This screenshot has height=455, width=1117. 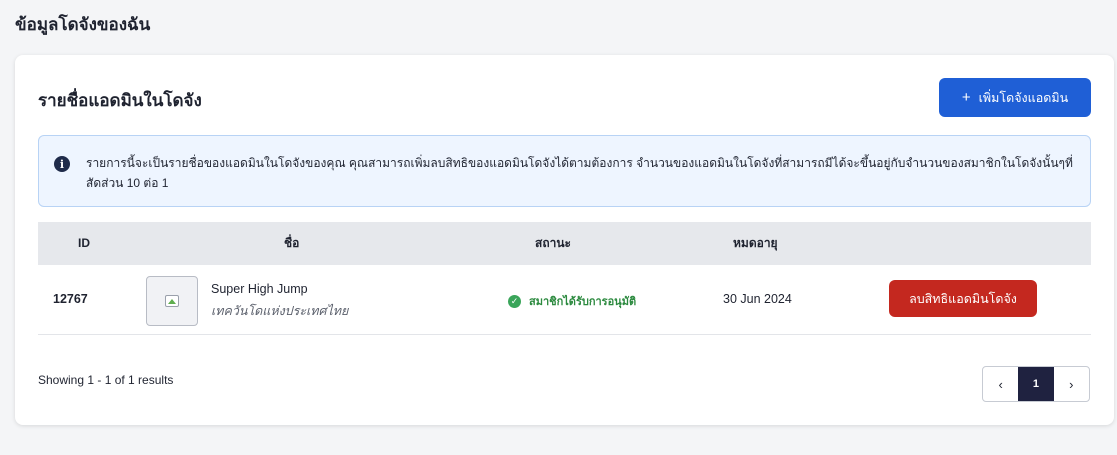 What do you see at coordinates (1023, 97) in the screenshot?
I see `add-dojo-admin-label: เพิ่มโดจังแอดมิน` at bounding box center [1023, 97].